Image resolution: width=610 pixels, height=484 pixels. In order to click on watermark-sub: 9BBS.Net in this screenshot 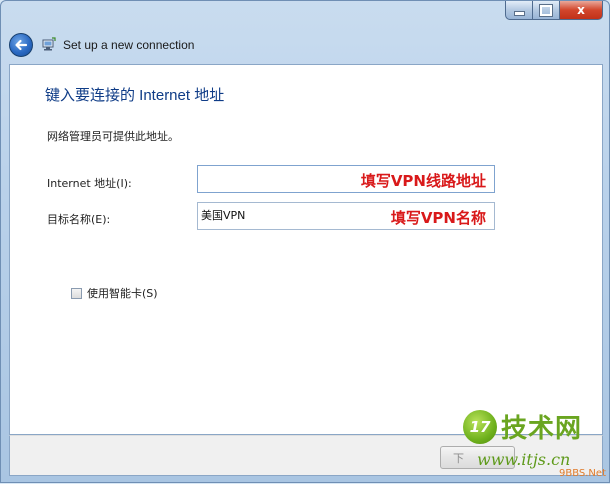, I will do `click(582, 473)`.